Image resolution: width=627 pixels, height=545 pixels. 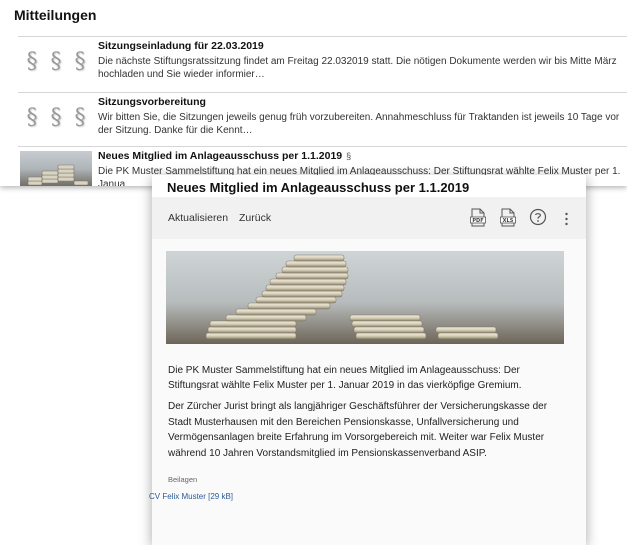 What do you see at coordinates (477, 221) in the screenshot?
I see `svg-text: PDF` at bounding box center [477, 221].